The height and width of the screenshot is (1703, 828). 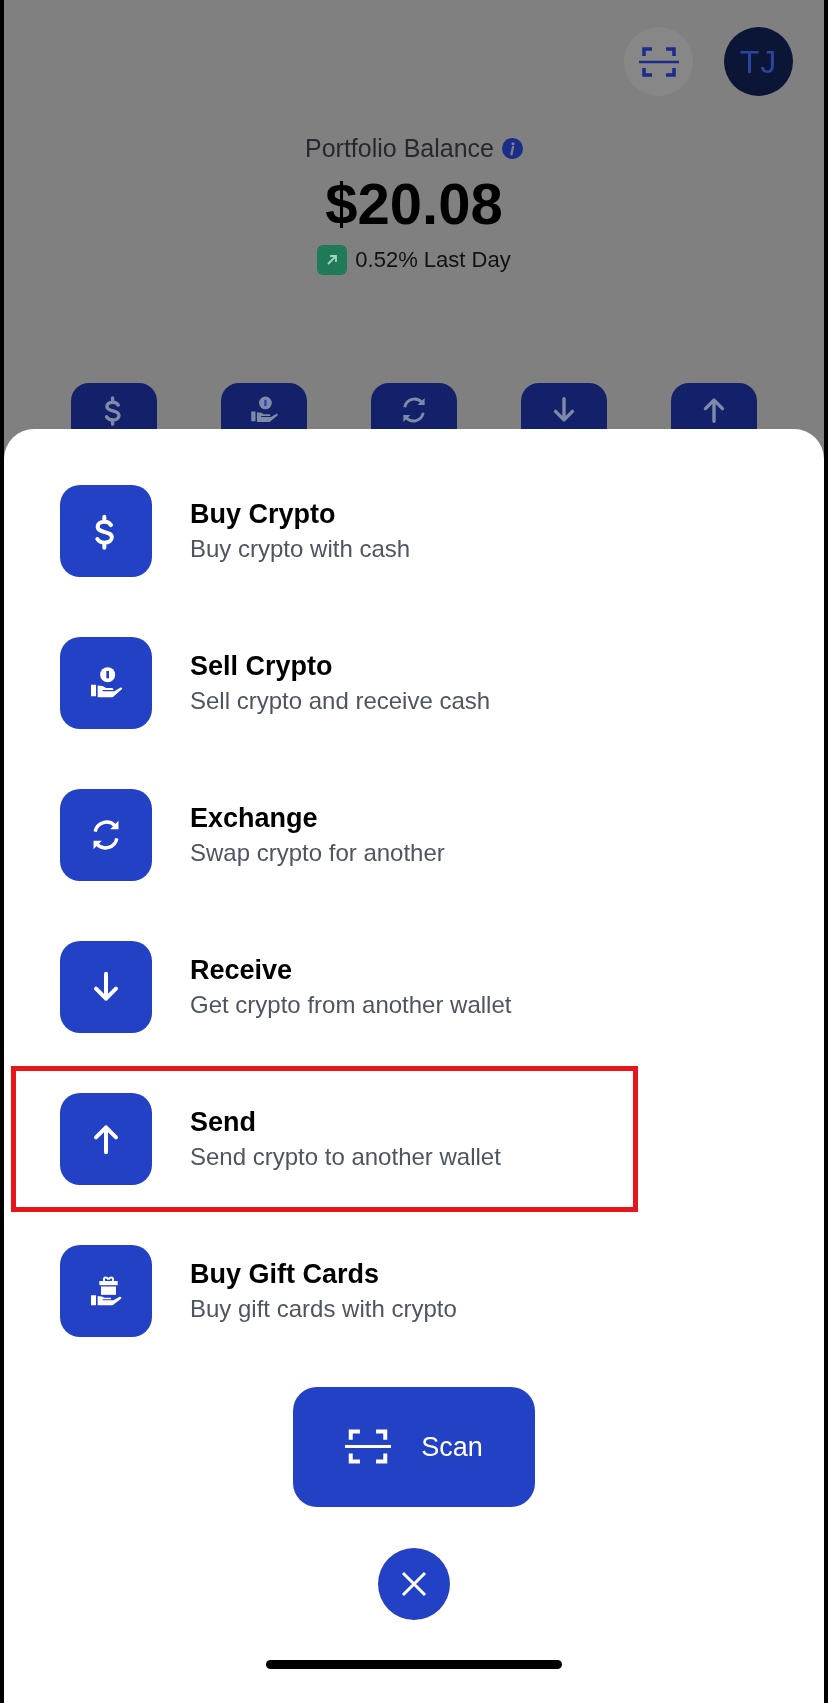 What do you see at coordinates (345, 1122) in the screenshot?
I see `menu-title: Send` at bounding box center [345, 1122].